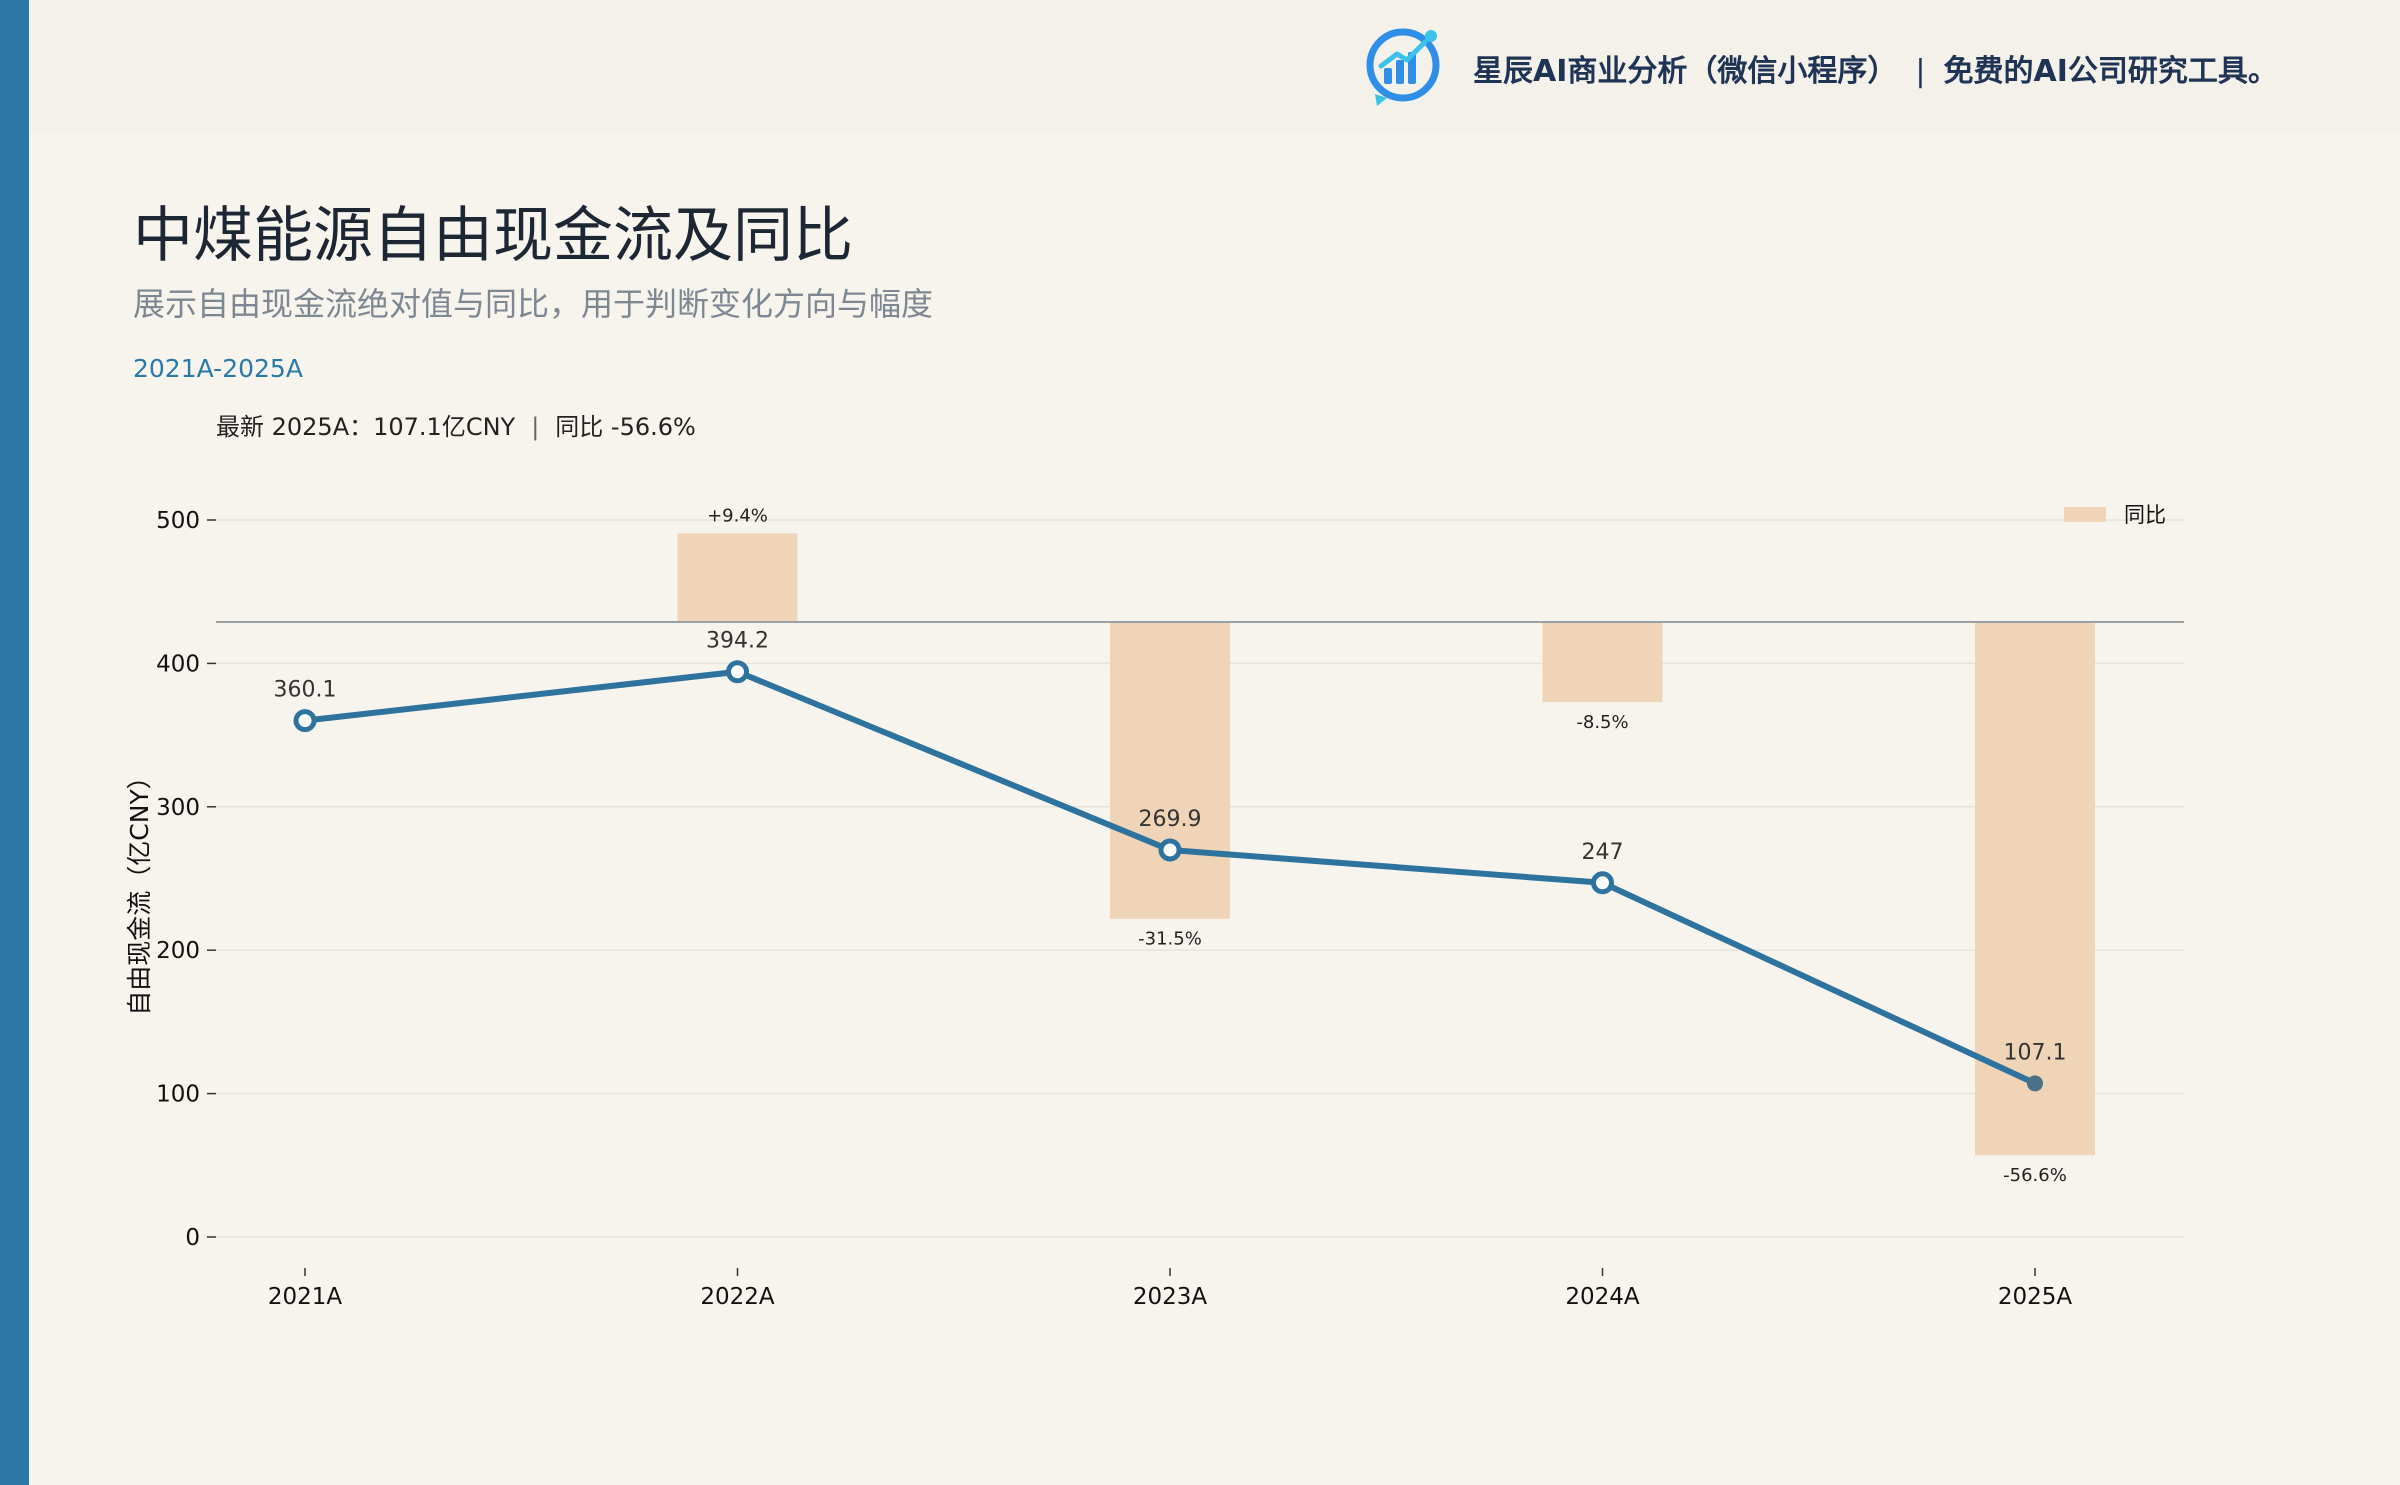 Image resolution: width=2400 pixels, height=1485 pixels. I want to click on y-tick-label: 500, so click(178, 521).